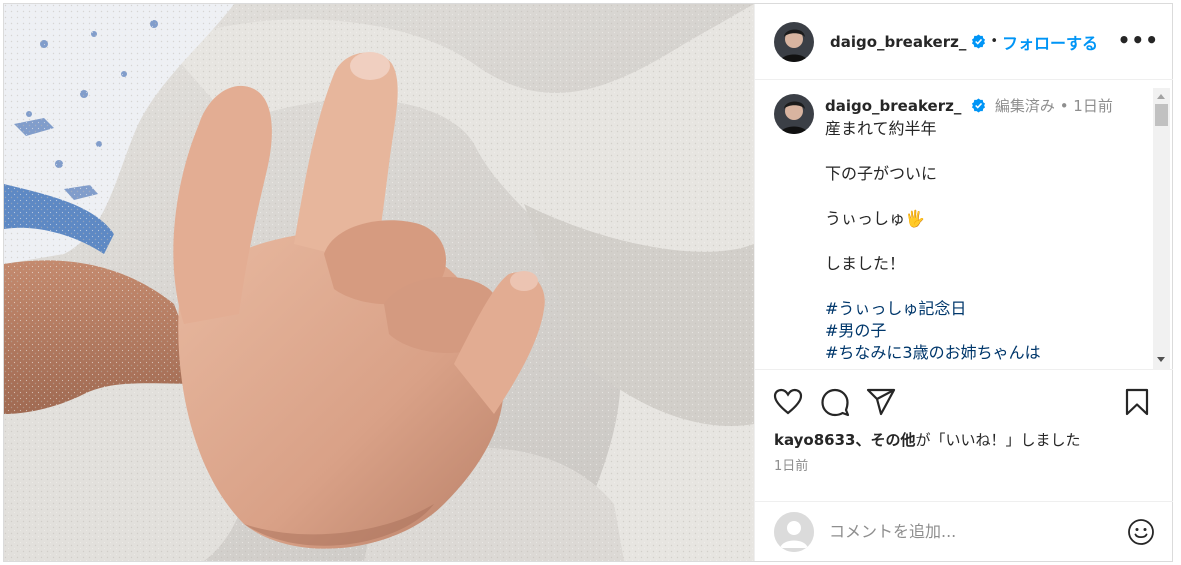 This screenshot has height=565, width=1181. Describe the element at coordinates (791, 464) in the screenshot. I see `post-timestamp: 1日前` at that location.